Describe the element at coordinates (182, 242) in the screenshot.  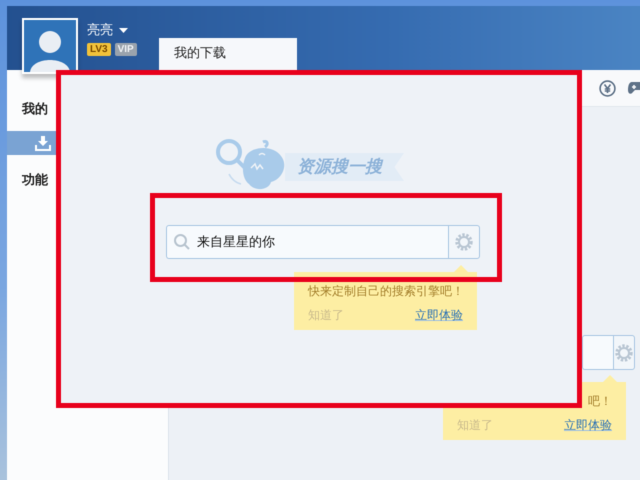
I see `search-icon` at that location.